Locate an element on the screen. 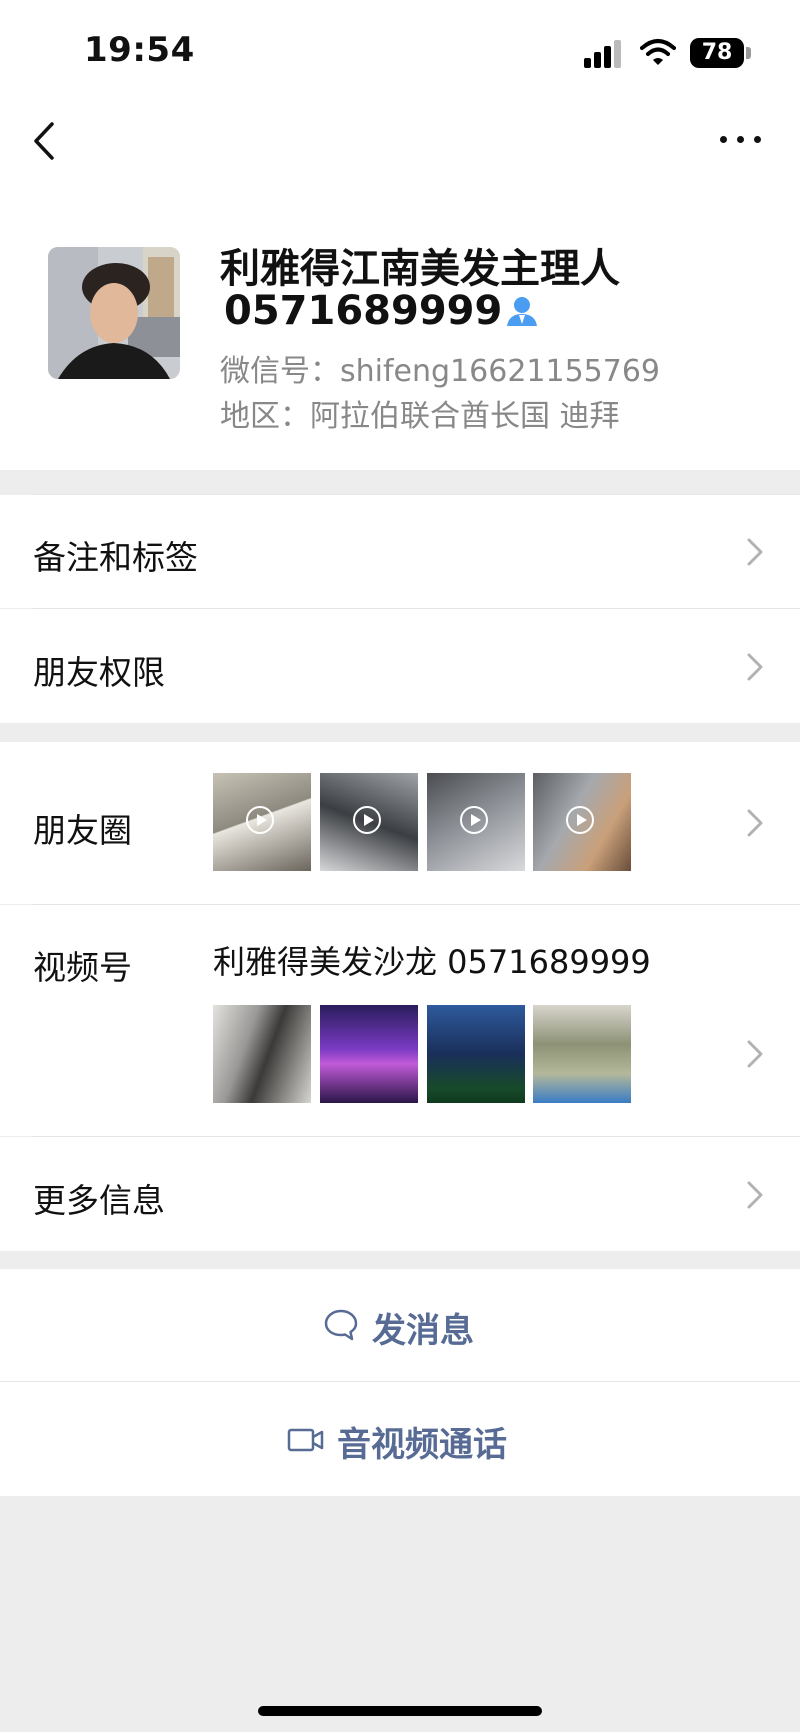 The height and width of the screenshot is (1732, 800). verified-person-icon is located at coordinates (522, 311).